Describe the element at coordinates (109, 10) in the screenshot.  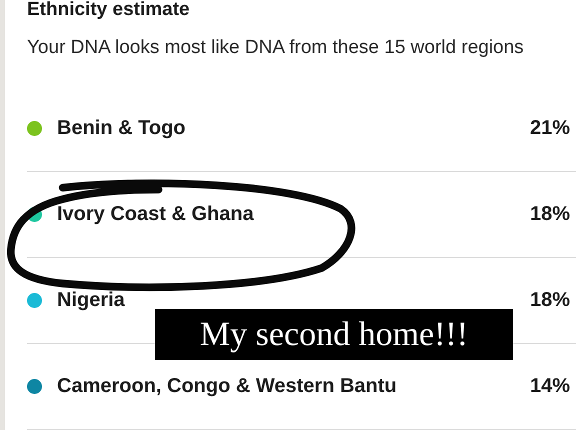
I see `section-title: Ethnicity estimate` at that location.